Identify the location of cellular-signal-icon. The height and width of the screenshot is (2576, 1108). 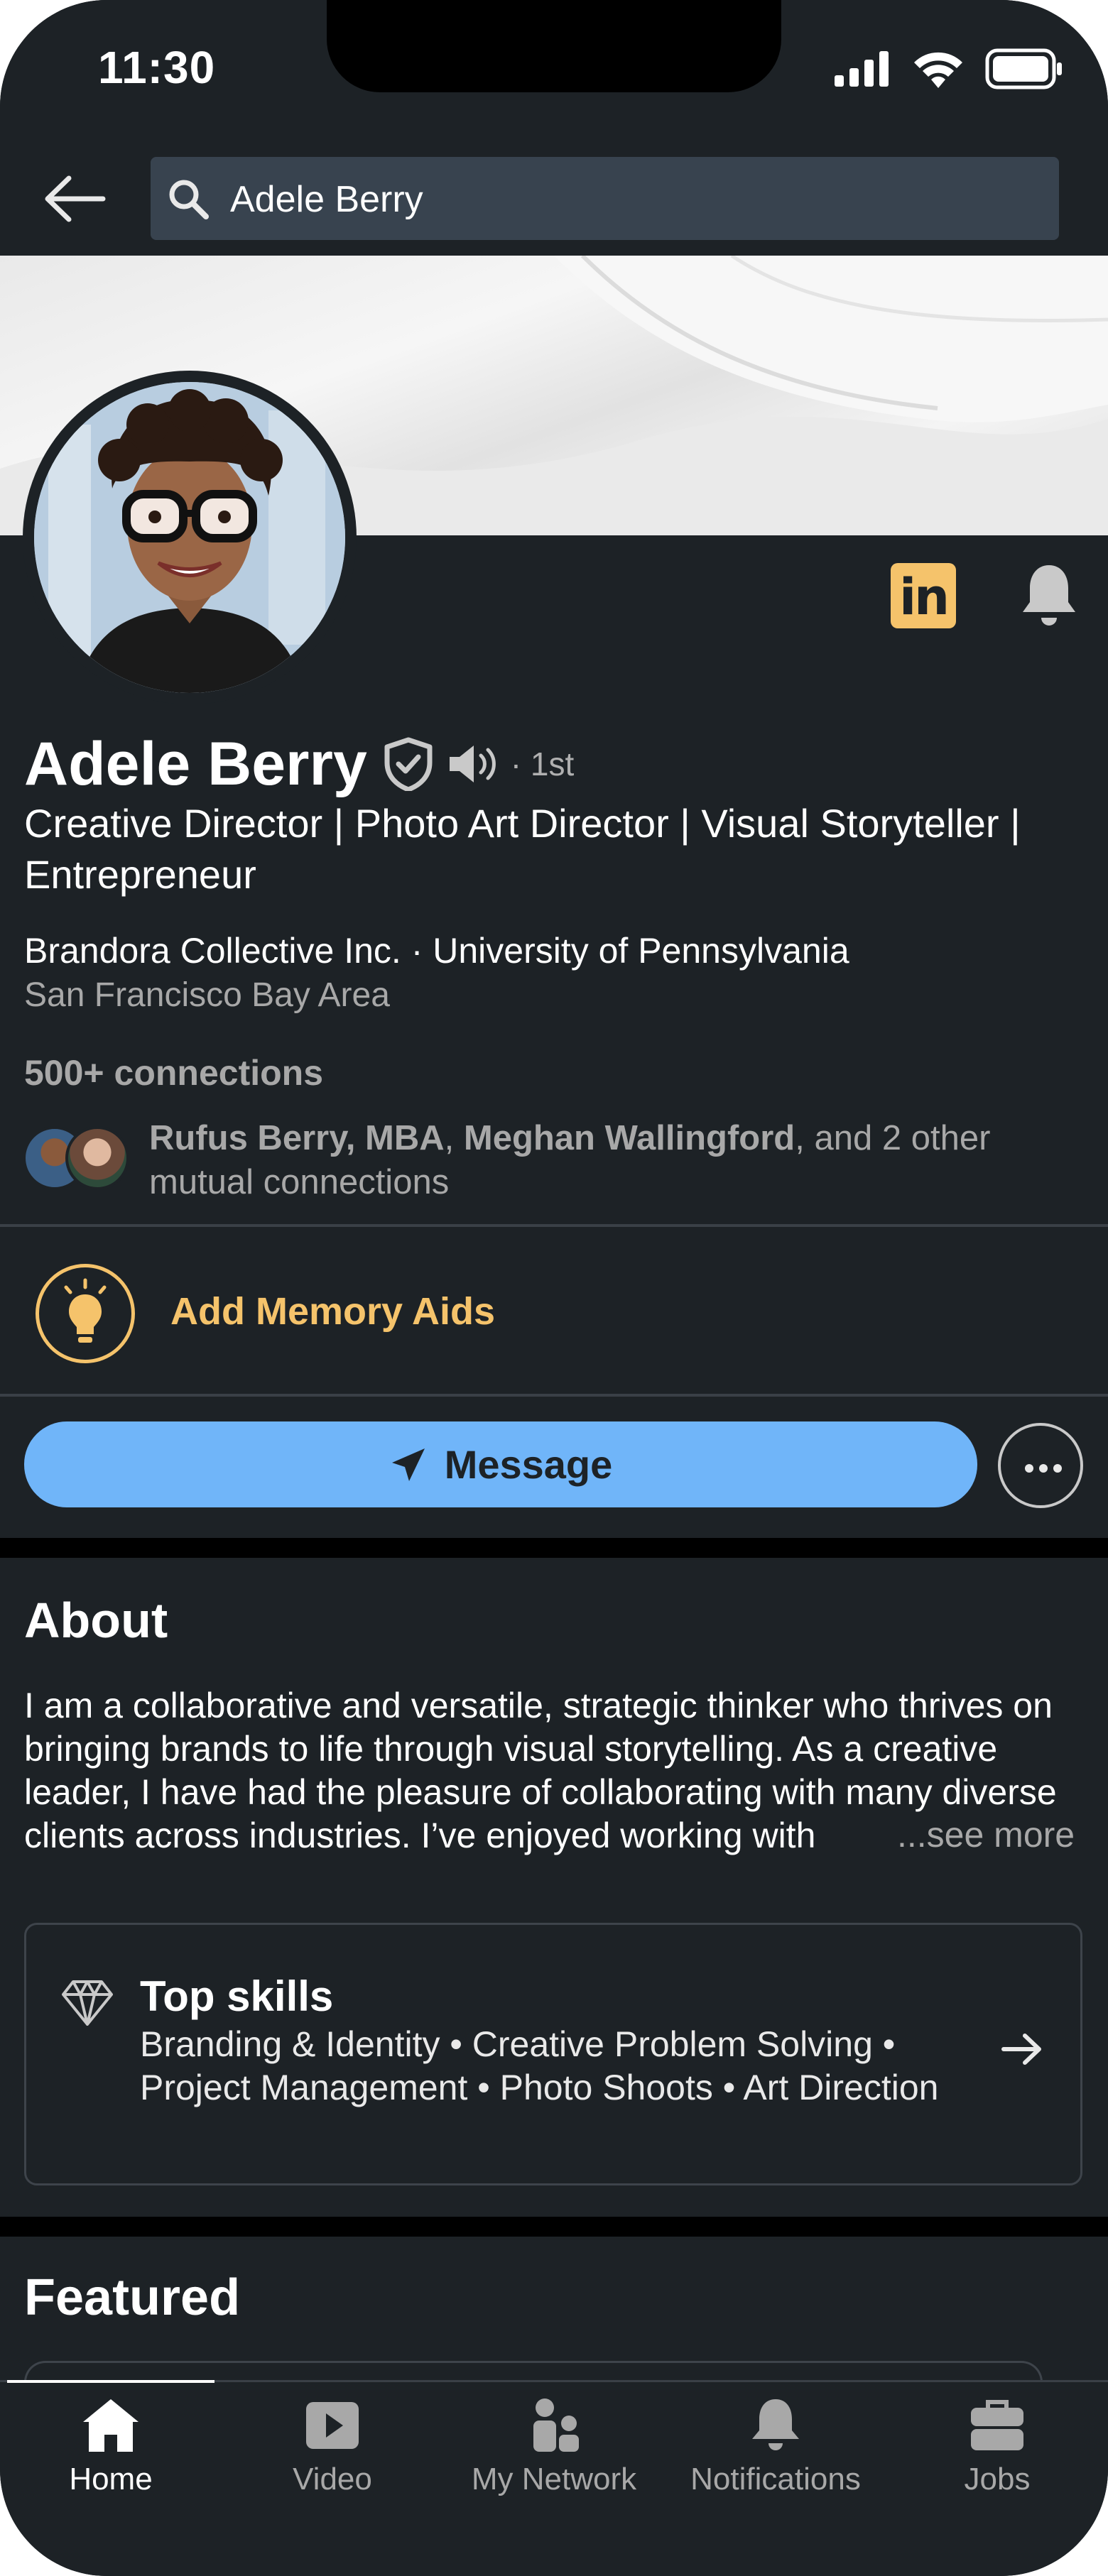
(862, 69).